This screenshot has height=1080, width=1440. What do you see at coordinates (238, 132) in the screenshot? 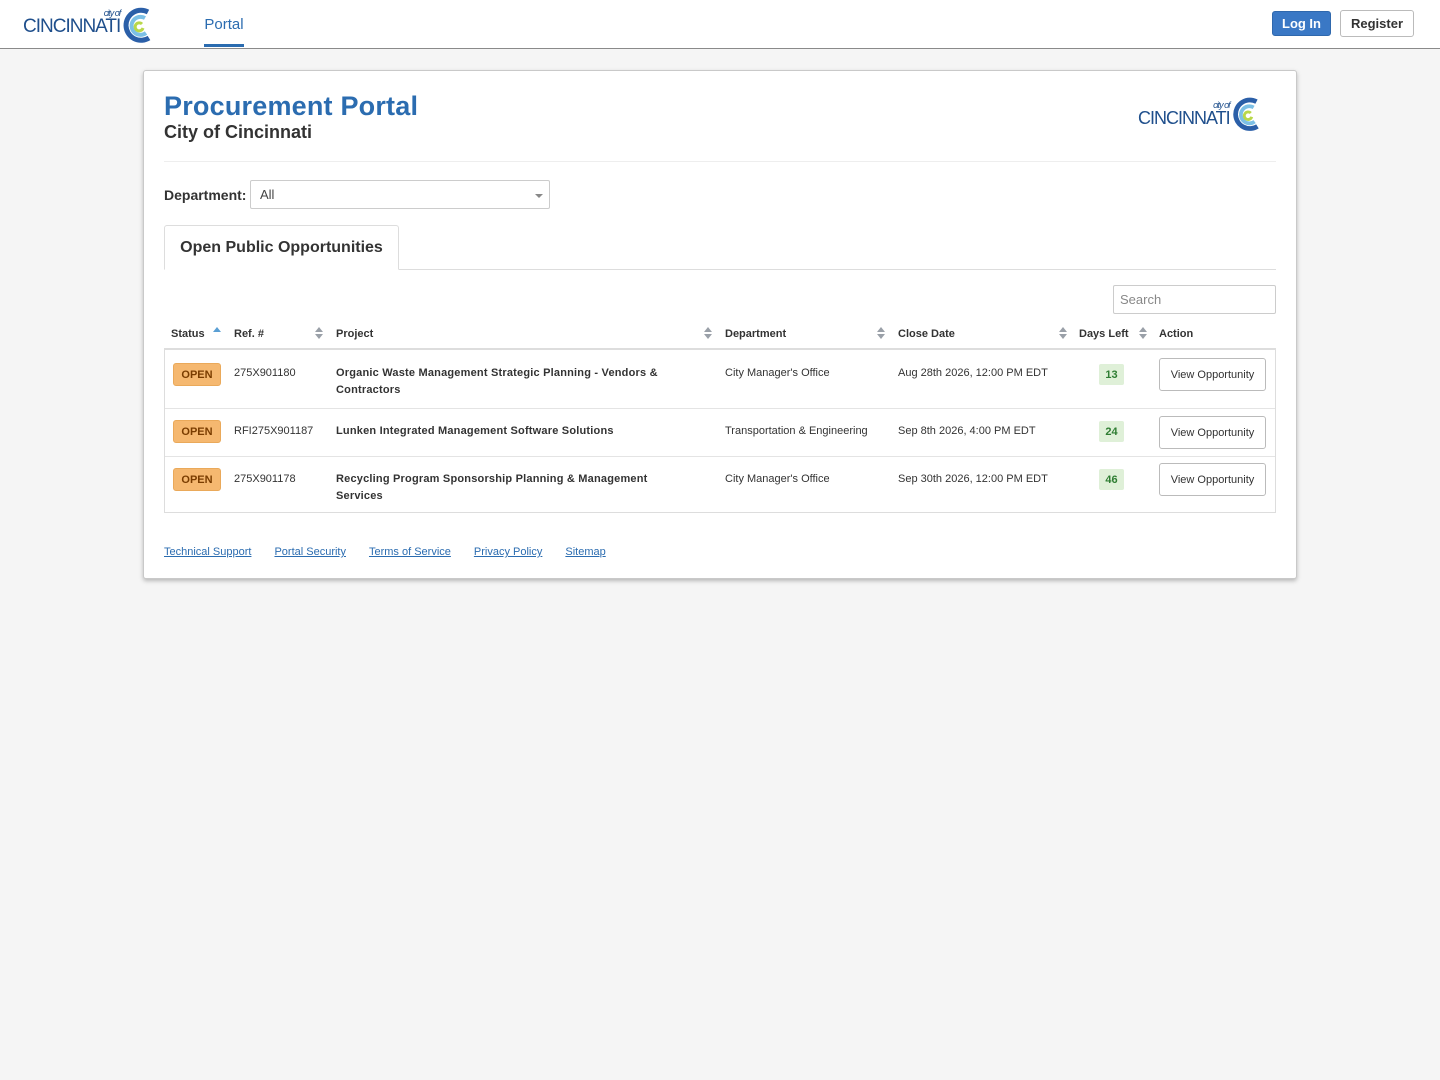
I see `page-subtitle: City of Cincinnati` at bounding box center [238, 132].